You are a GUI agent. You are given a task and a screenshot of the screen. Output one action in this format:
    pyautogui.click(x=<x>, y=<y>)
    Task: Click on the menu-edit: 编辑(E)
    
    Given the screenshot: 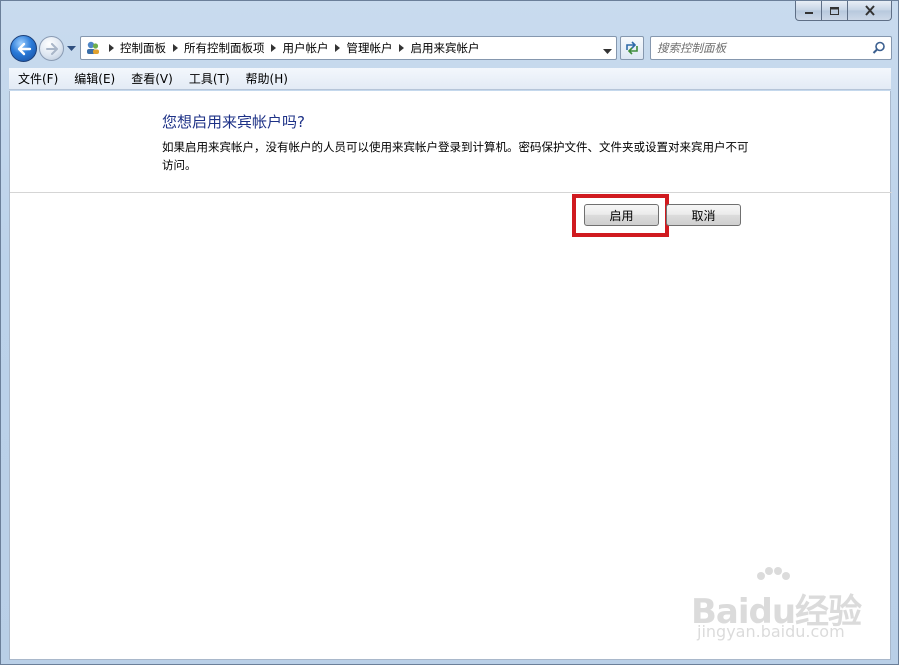 What is the action you would take?
    pyautogui.click(x=93, y=79)
    